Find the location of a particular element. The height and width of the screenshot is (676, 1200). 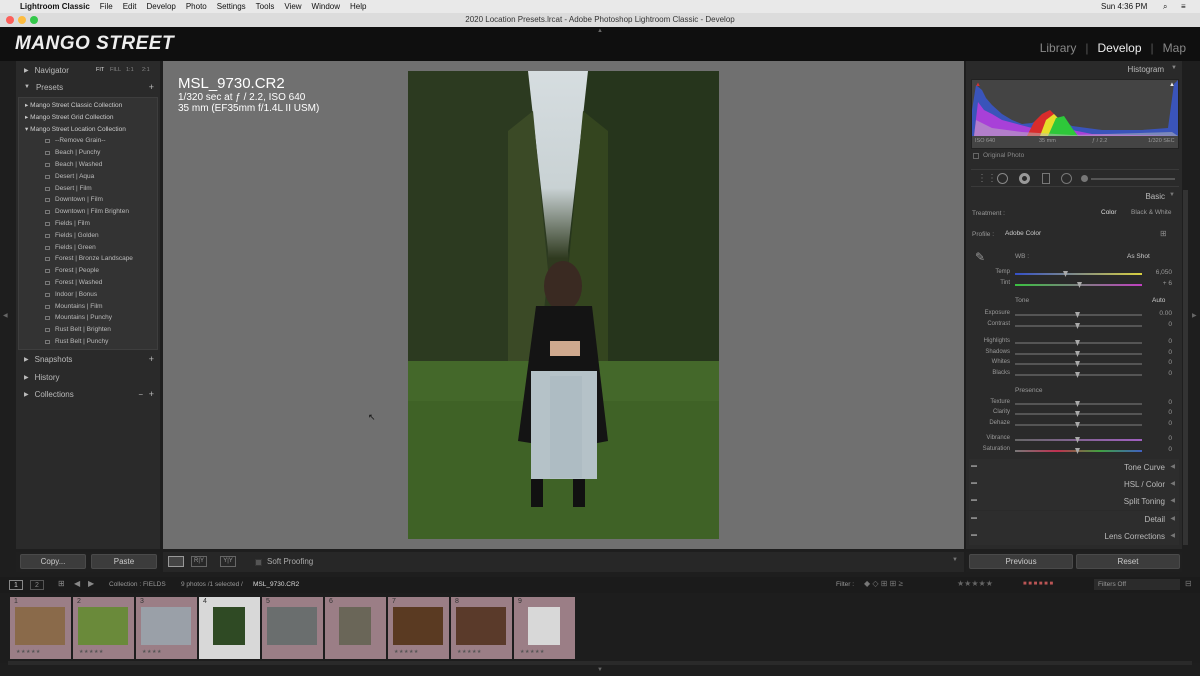

preset-item: Desert | Film is located at coordinates (88, 189).